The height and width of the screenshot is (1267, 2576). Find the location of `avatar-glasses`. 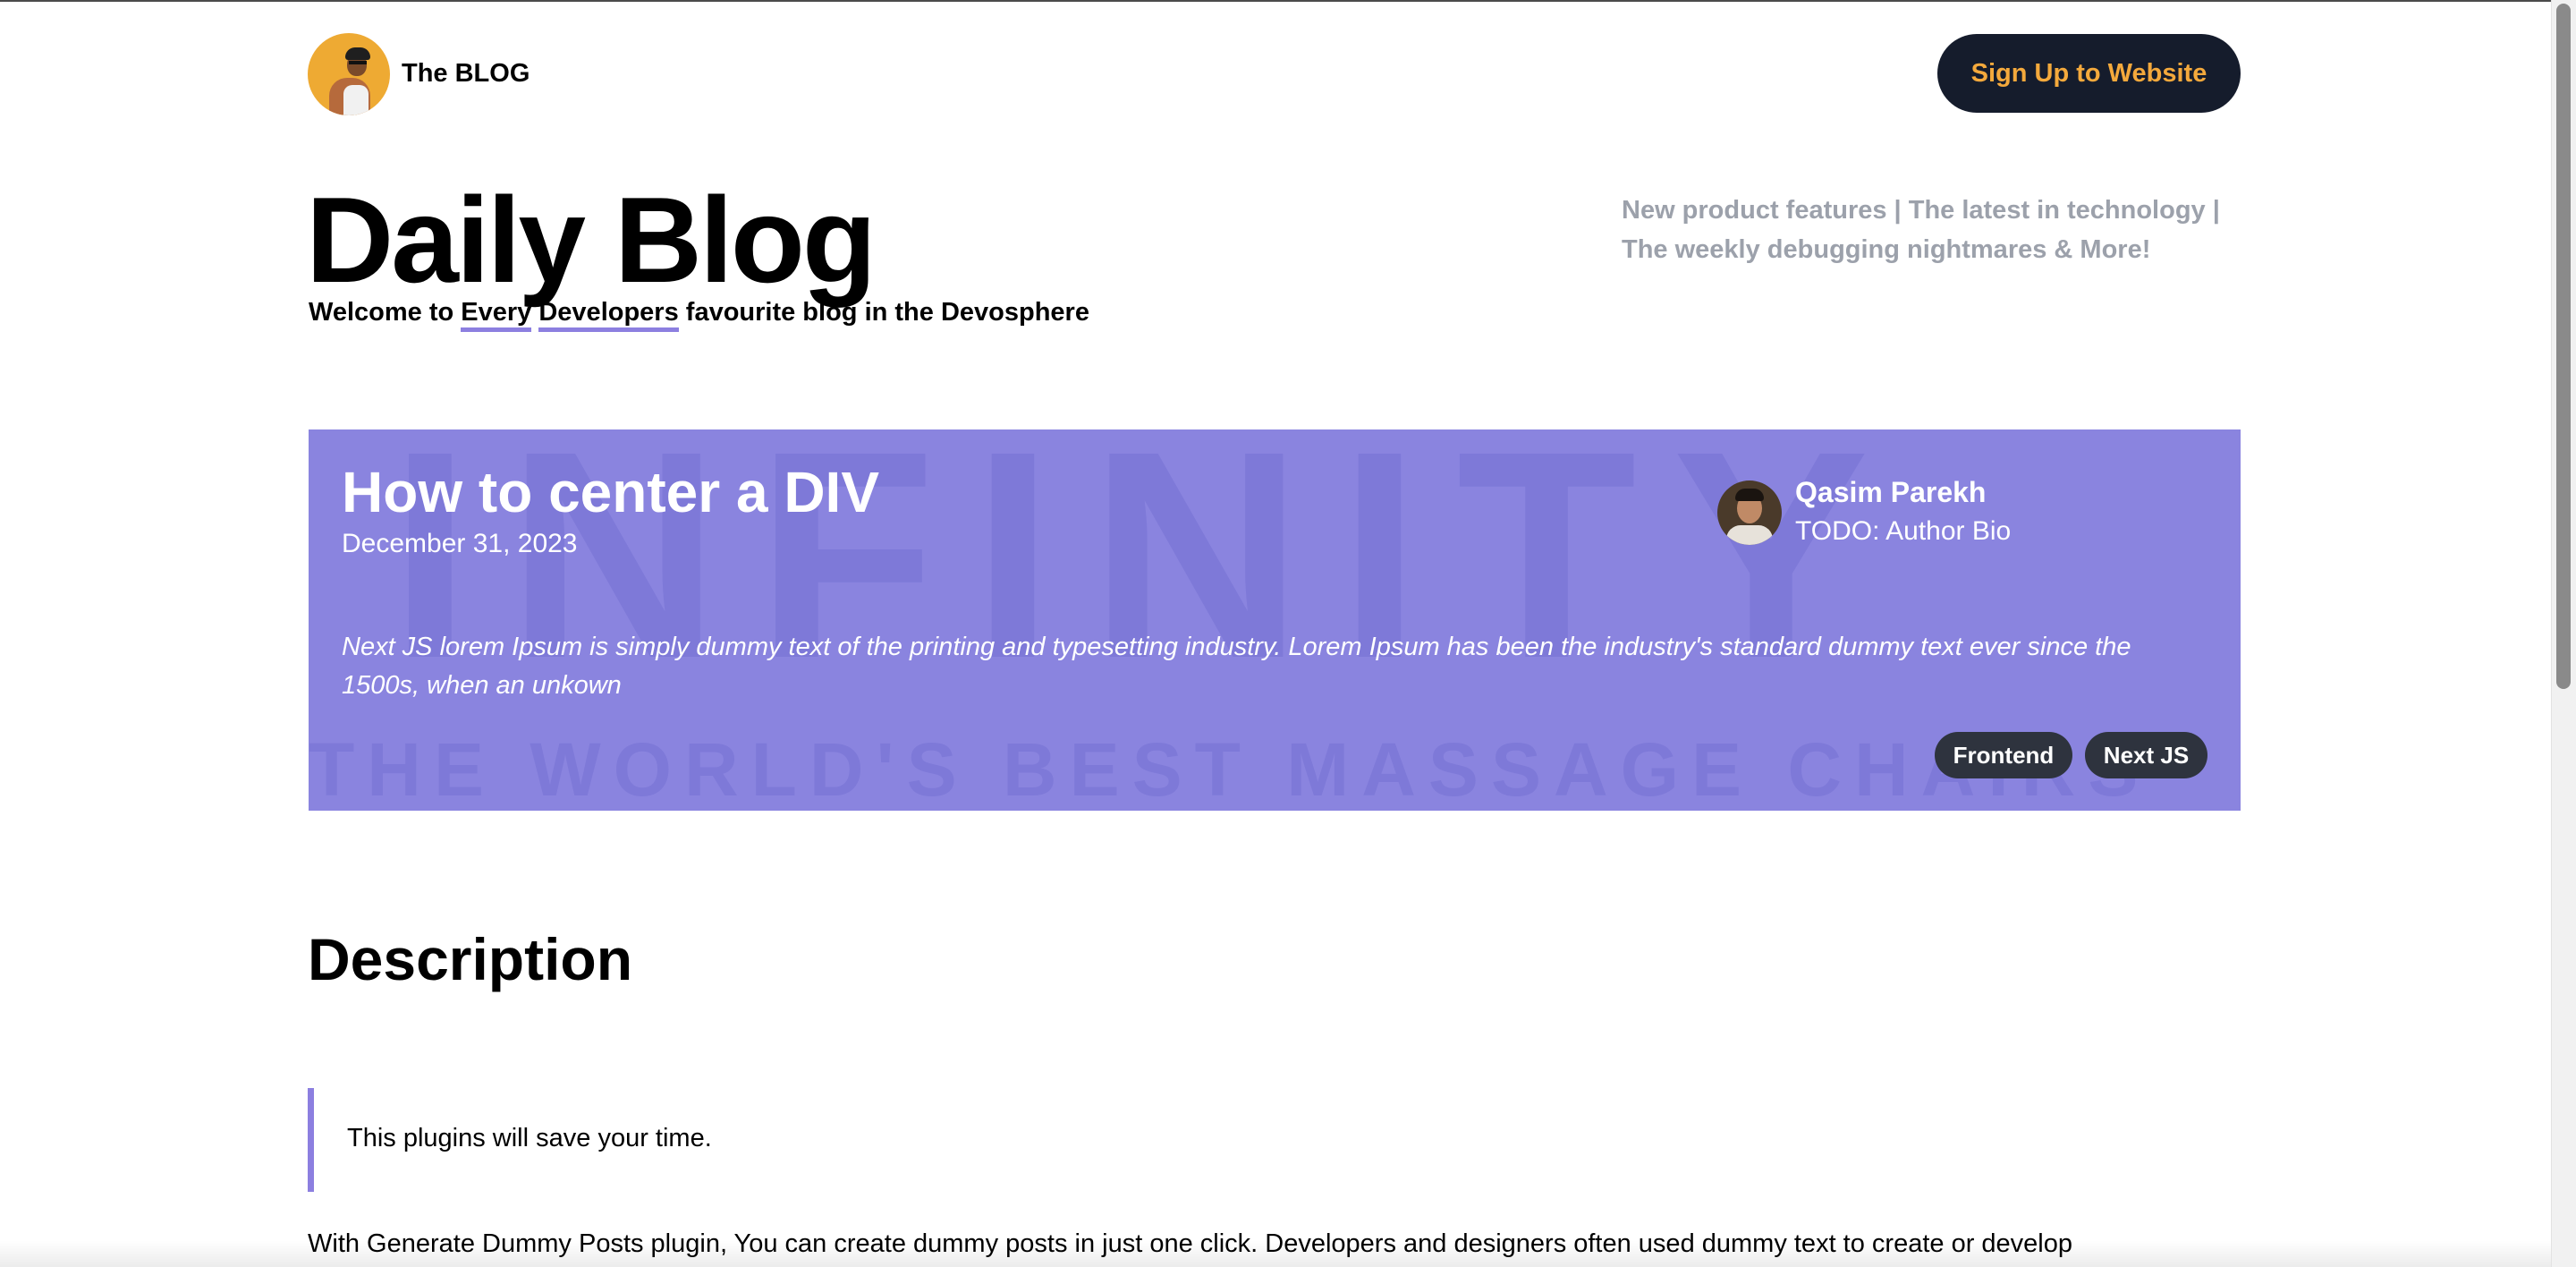

avatar-glasses is located at coordinates (358, 63).